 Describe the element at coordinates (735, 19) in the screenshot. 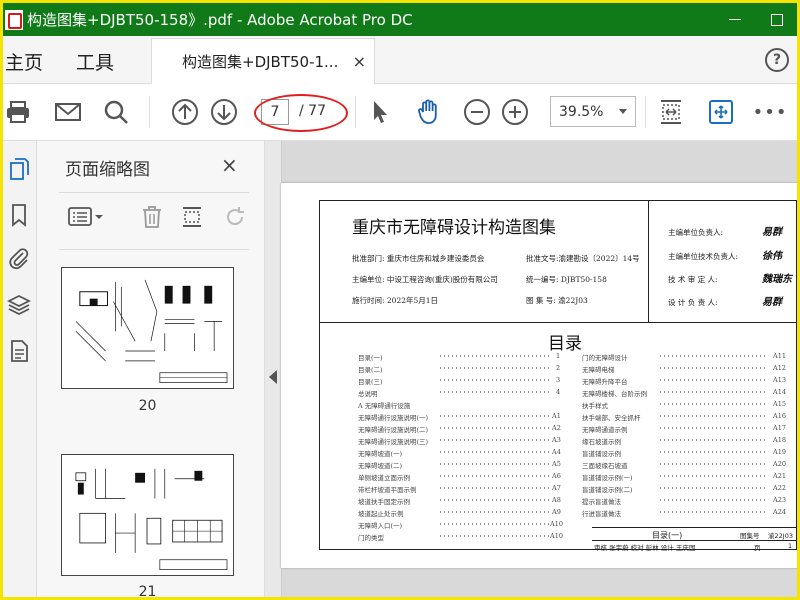

I see `minimize-button` at that location.